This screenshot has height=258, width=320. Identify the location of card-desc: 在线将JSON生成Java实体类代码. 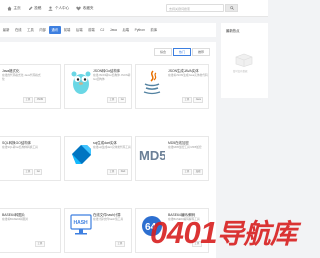
(188, 75).